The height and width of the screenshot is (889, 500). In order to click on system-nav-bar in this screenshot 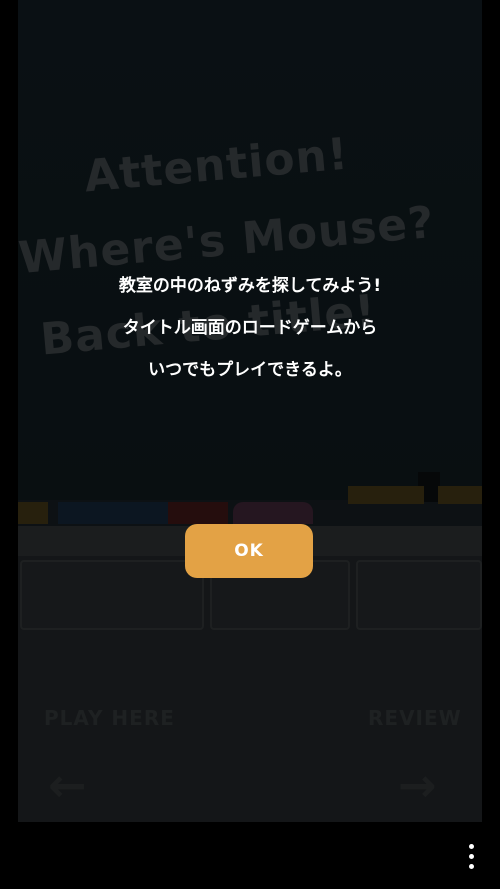, I will do `click(250, 855)`.